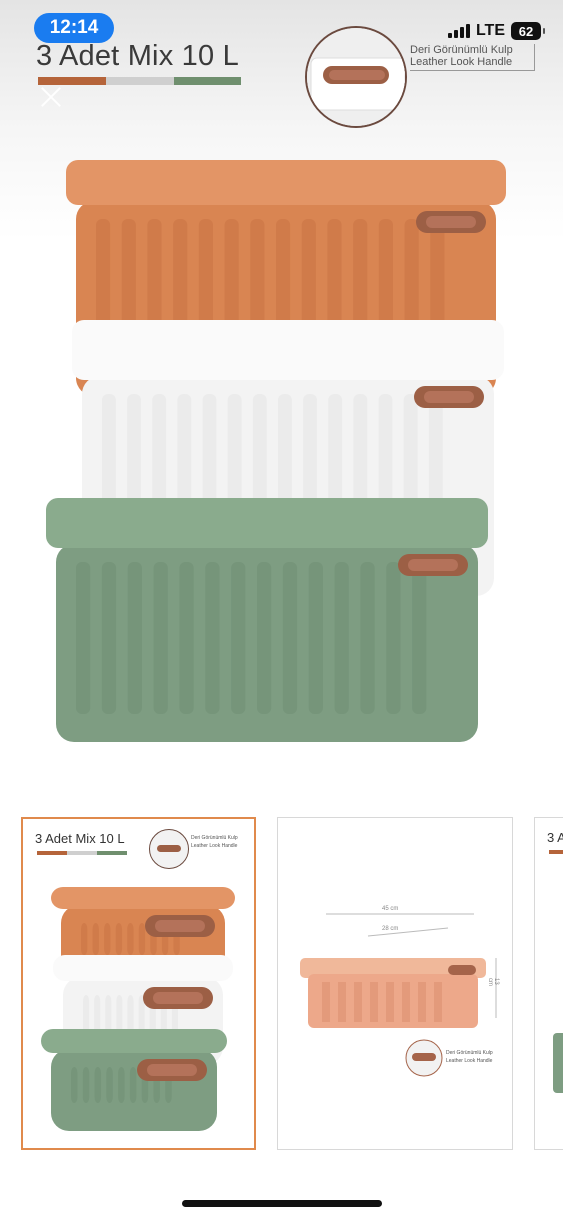 This screenshot has height=1218, width=563. What do you see at coordinates (458, 31) in the screenshot?
I see `signal-icon` at bounding box center [458, 31].